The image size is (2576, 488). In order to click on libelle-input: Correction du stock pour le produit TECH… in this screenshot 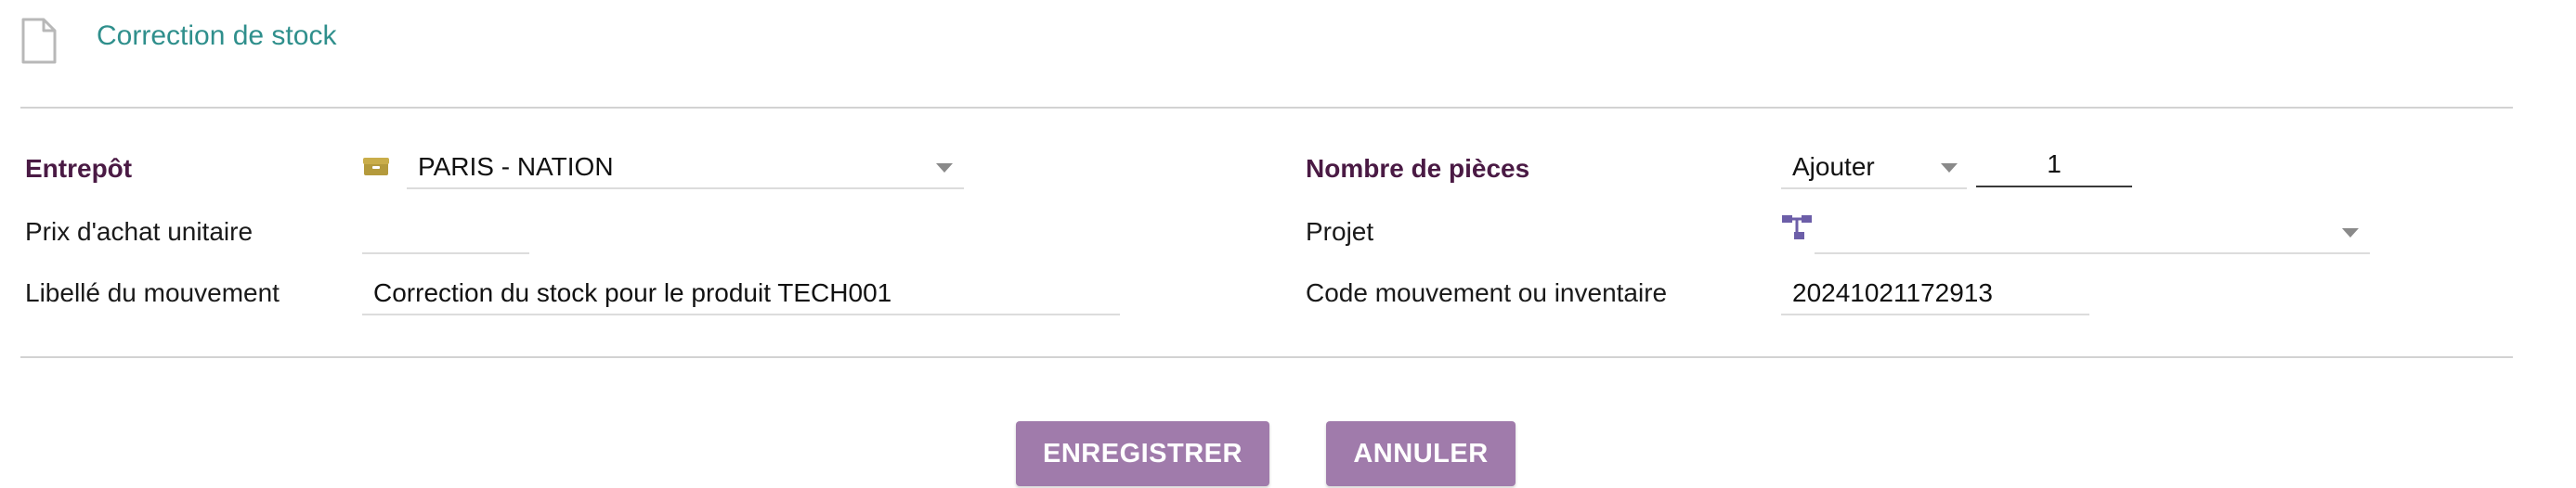, I will do `click(741, 294)`.